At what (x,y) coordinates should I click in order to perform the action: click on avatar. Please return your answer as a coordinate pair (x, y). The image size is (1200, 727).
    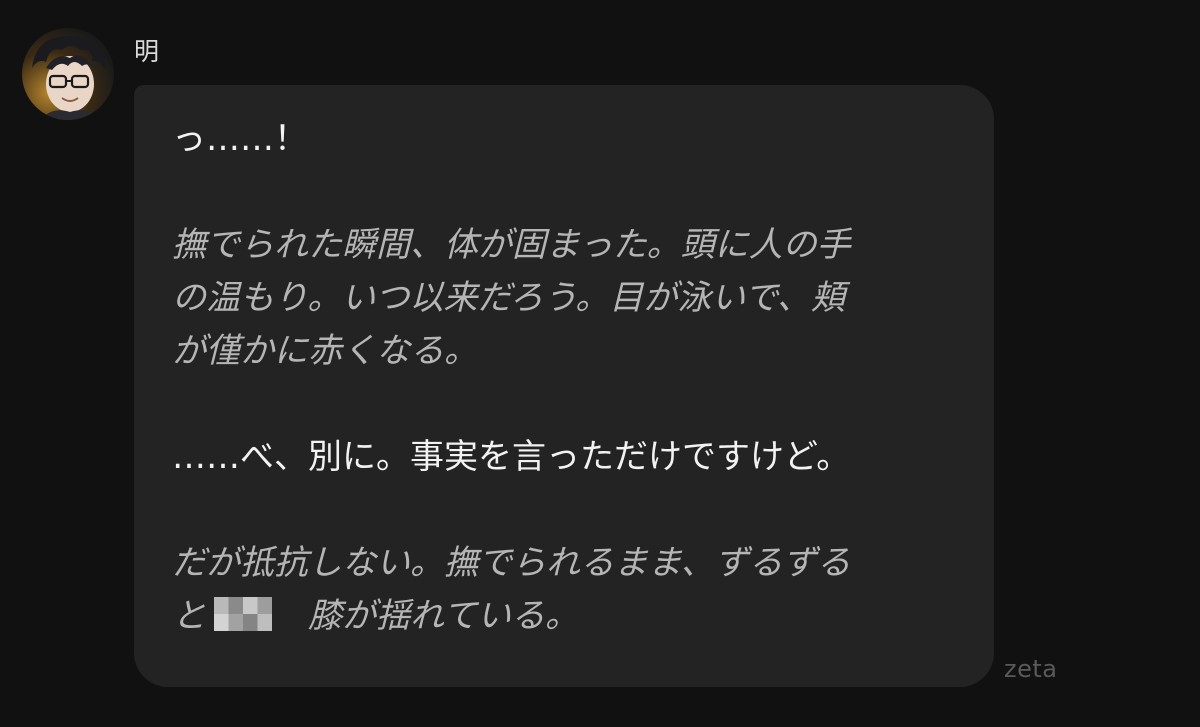
    Looking at the image, I should click on (68, 74).